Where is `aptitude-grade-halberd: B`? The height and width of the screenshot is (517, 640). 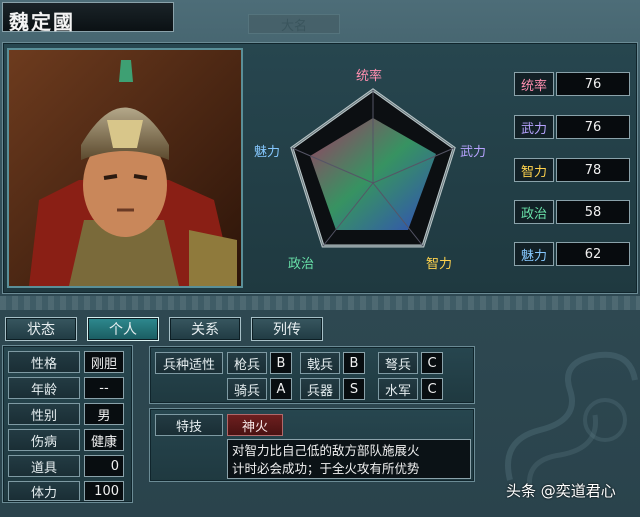 aptitude-grade-halberd: B is located at coordinates (354, 363).